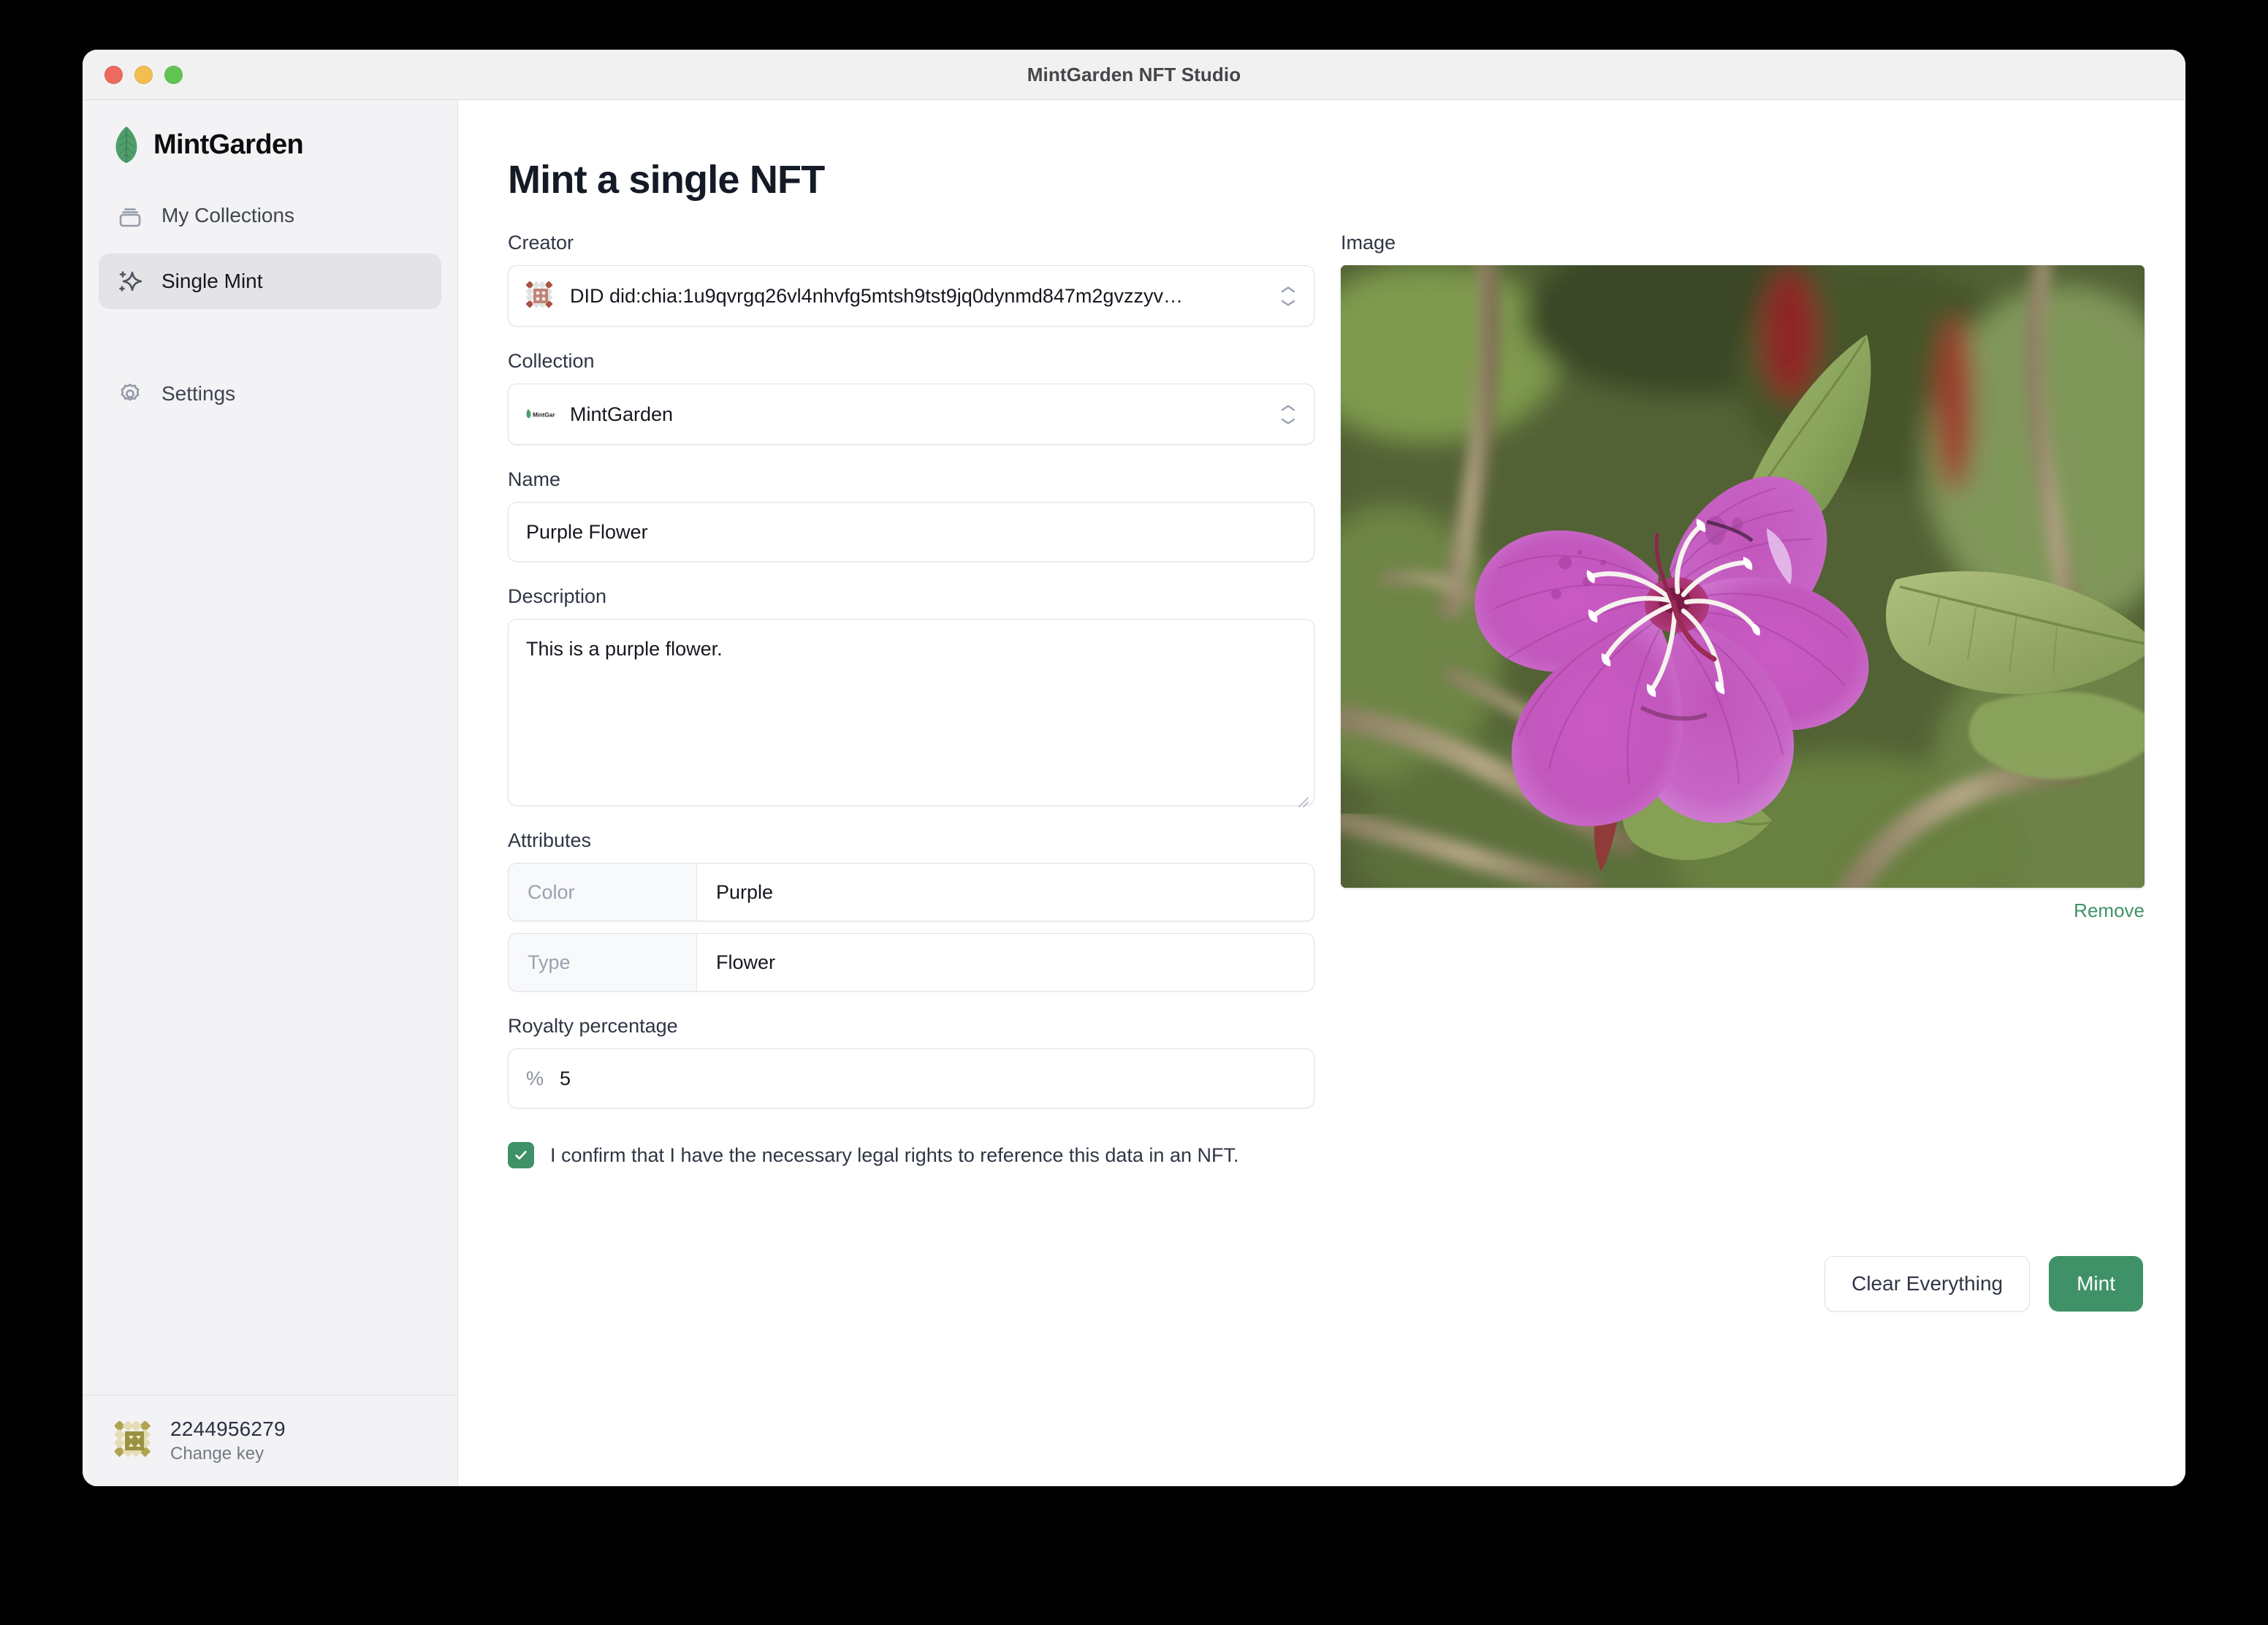 The width and height of the screenshot is (2268, 1625). I want to click on sidebar-item-single-mint: Single Mint, so click(270, 281).